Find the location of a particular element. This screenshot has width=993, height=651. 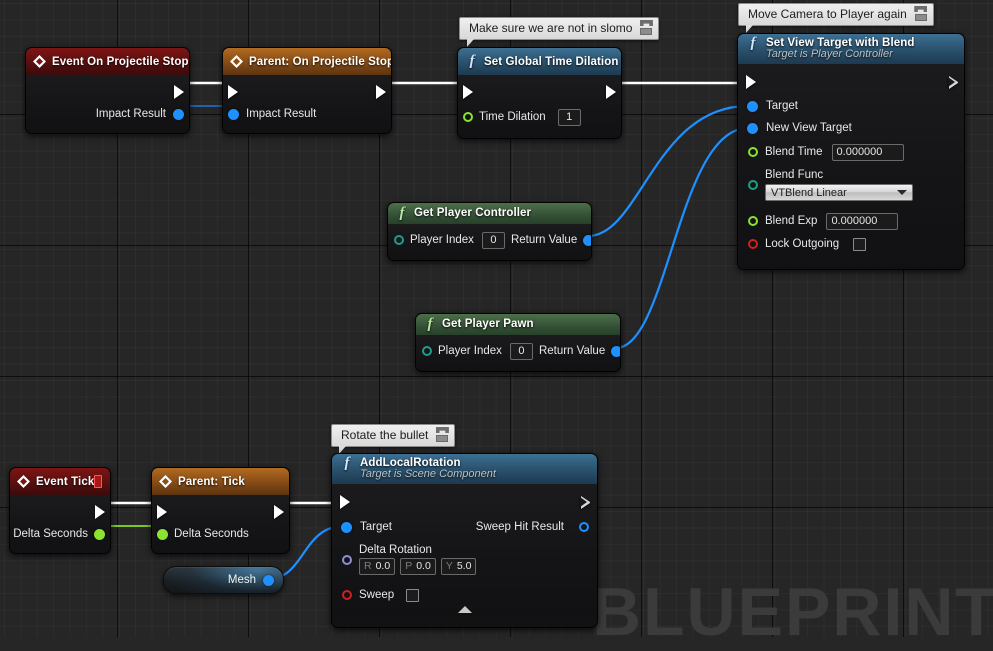

pin-row-target: Target is located at coordinates (851, 106).